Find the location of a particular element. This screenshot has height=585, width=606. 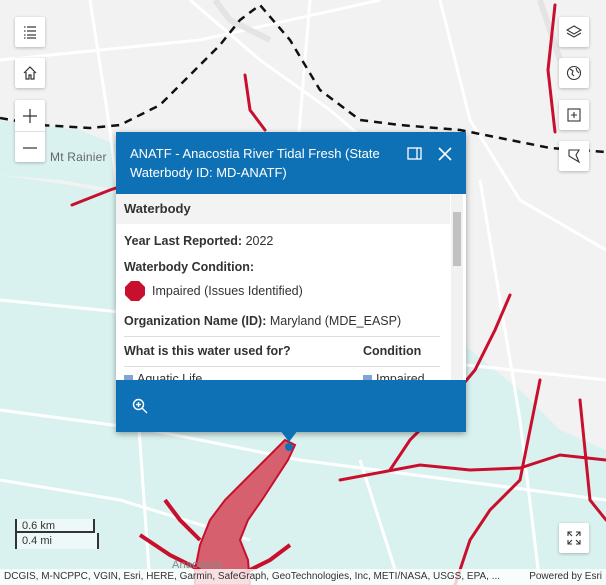

fullscreen-button is located at coordinates (574, 538).